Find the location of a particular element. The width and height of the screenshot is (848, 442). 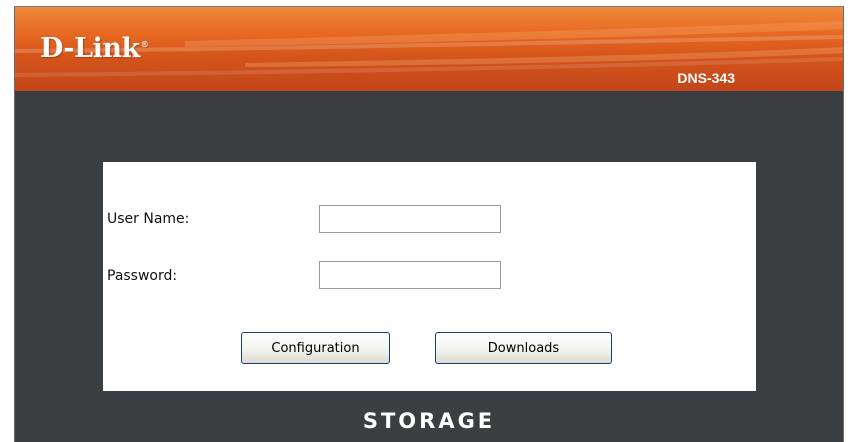

logo-text: D-Link is located at coordinates (90, 48).